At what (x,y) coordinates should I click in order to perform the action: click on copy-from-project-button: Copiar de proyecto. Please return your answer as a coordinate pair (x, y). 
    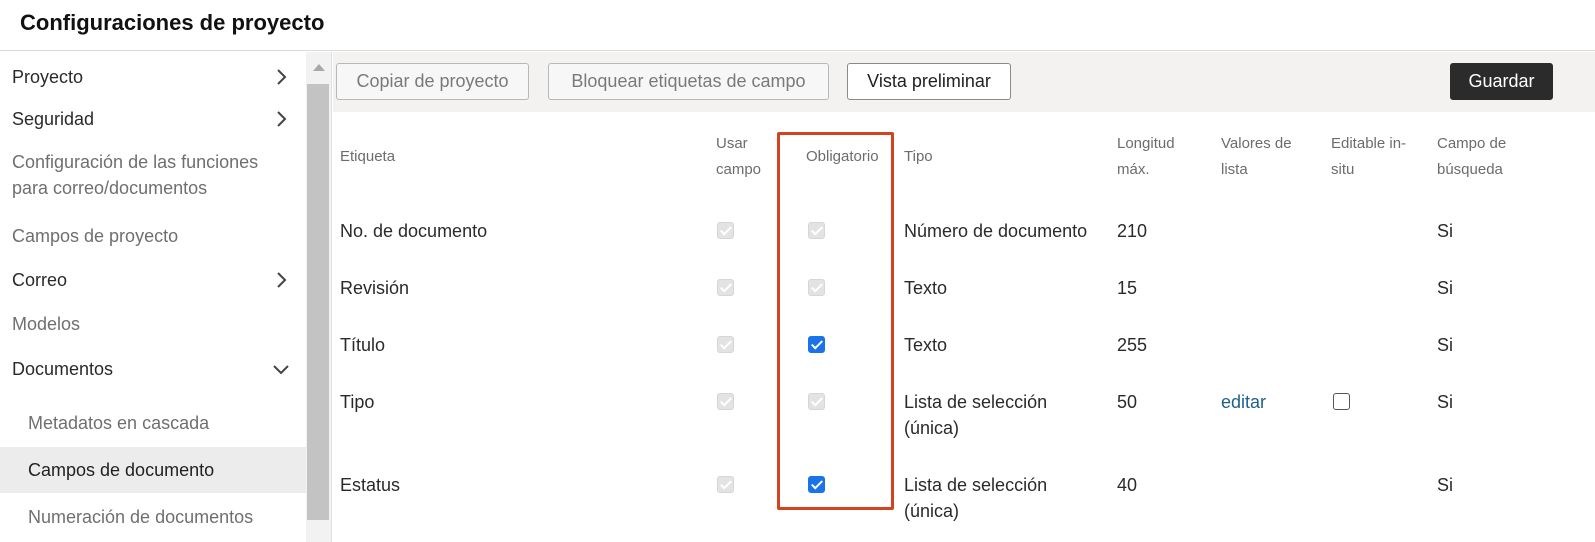
    Looking at the image, I should click on (432, 81).